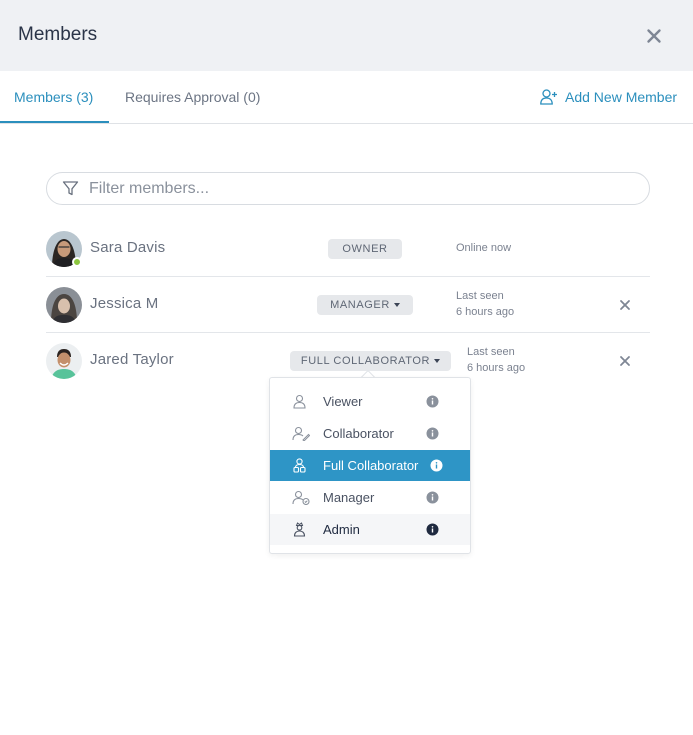 This screenshot has height=735, width=693. I want to click on close-icon, so click(654, 36).